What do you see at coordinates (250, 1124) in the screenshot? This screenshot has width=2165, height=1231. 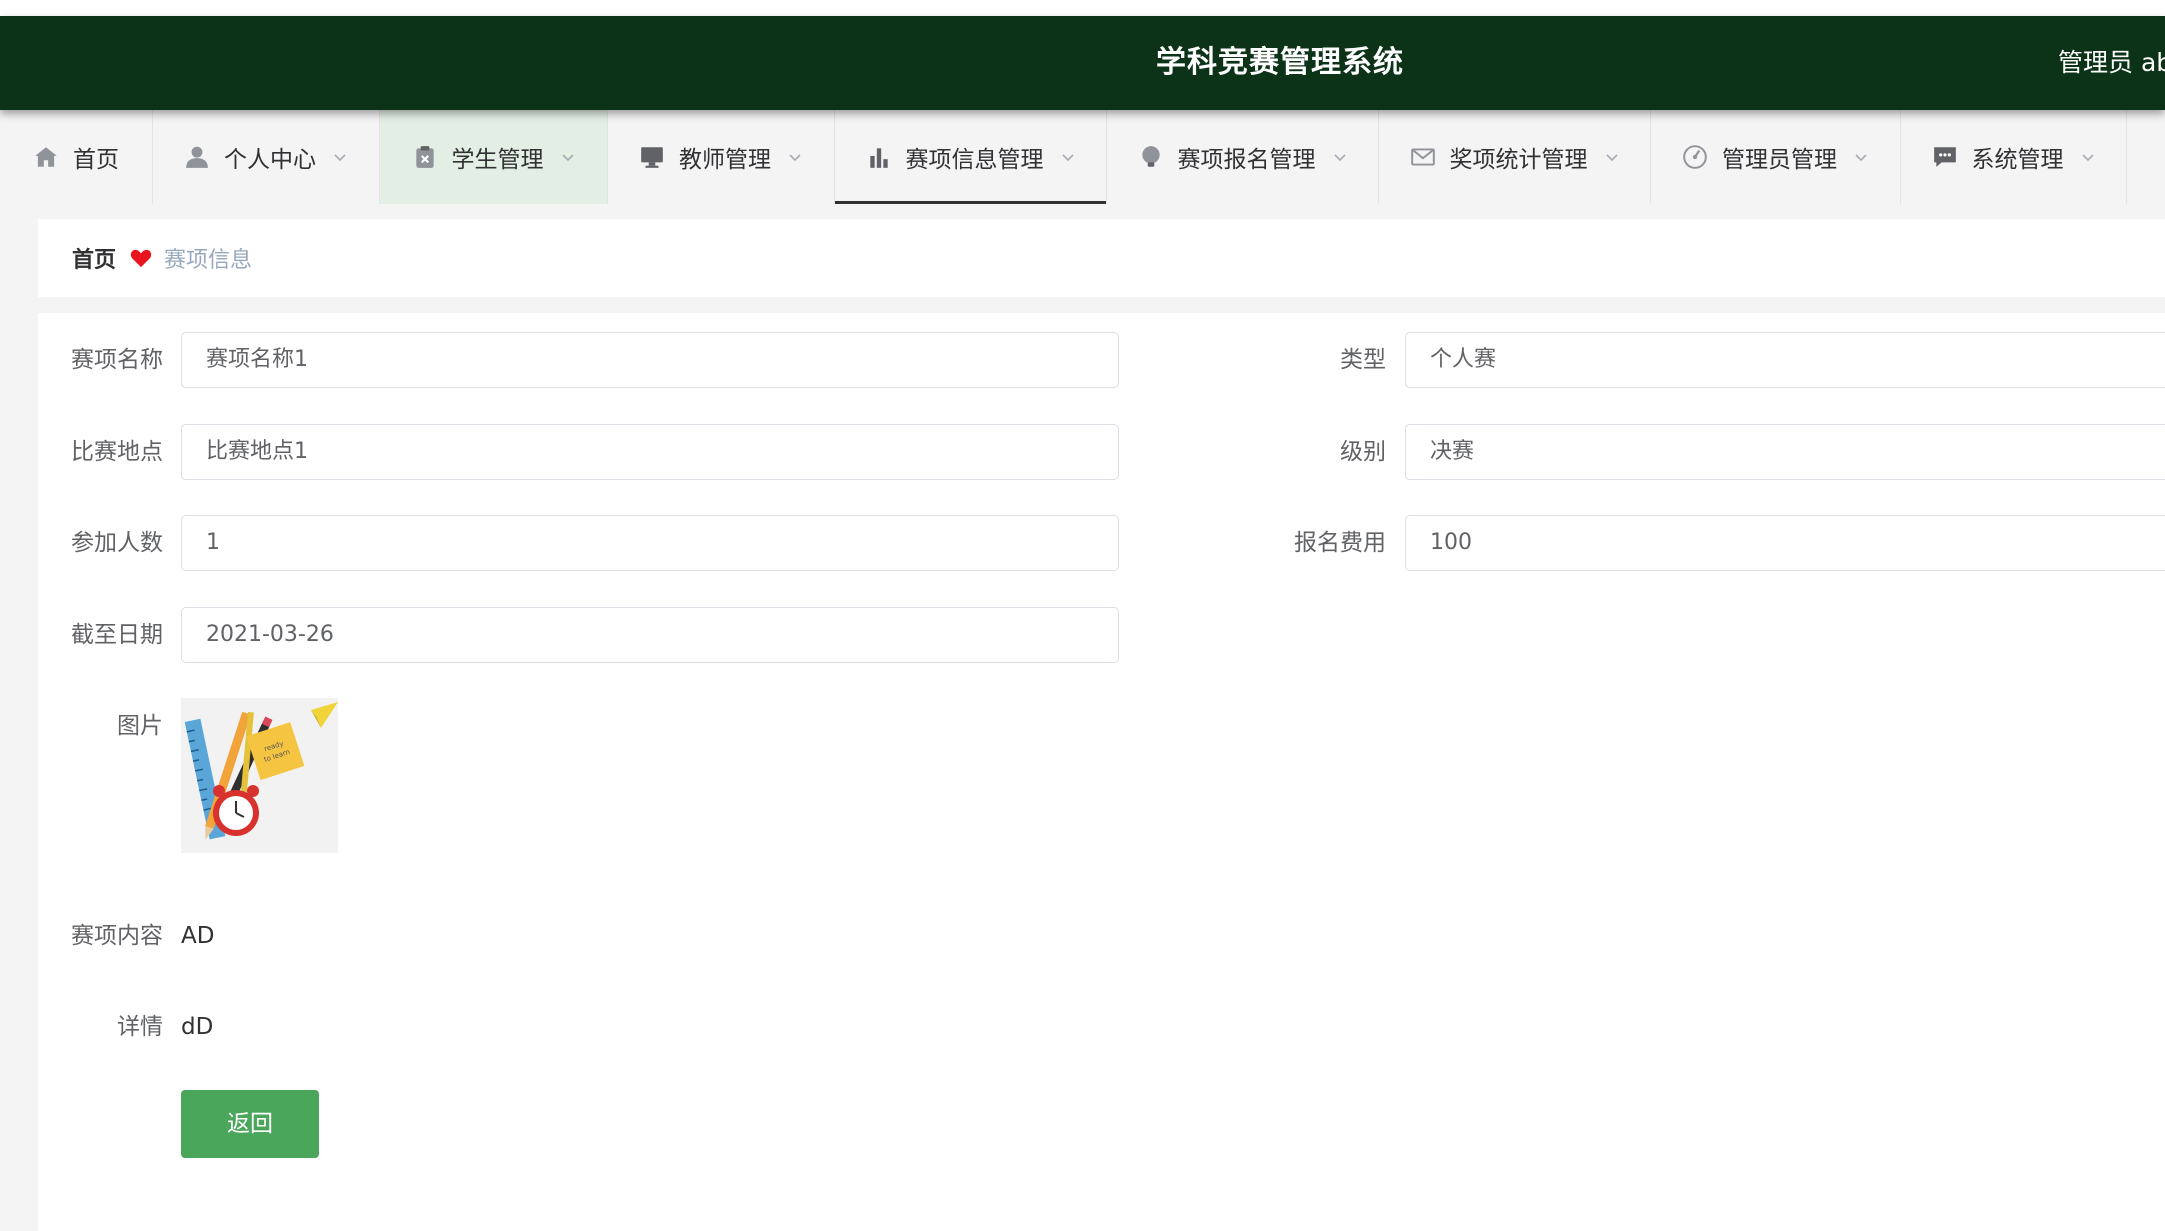 I see `back-button: 返回` at bounding box center [250, 1124].